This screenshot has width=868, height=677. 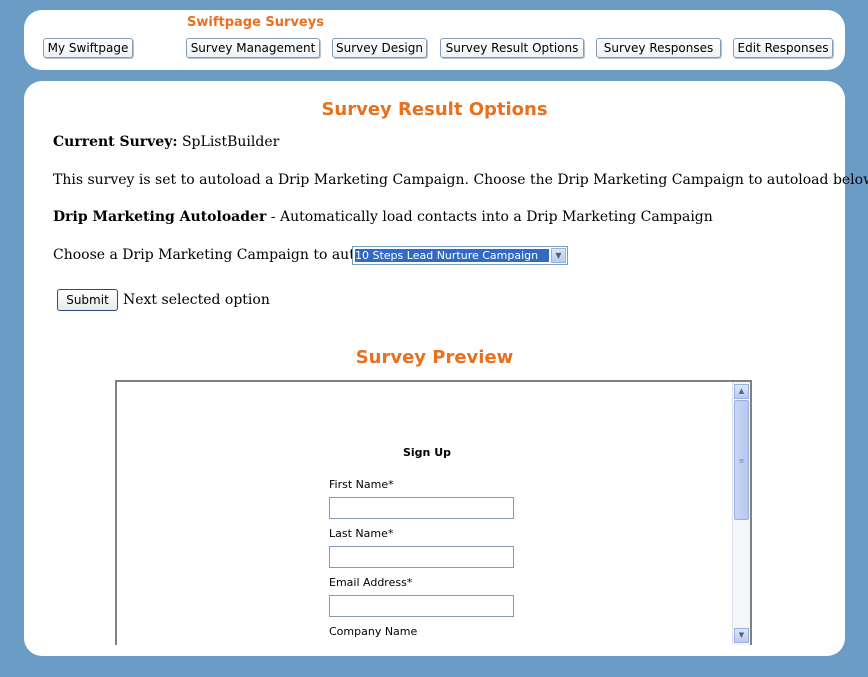 I want to click on current-survey-line: Current Survey: SpListBuilder, so click(x=166, y=142).